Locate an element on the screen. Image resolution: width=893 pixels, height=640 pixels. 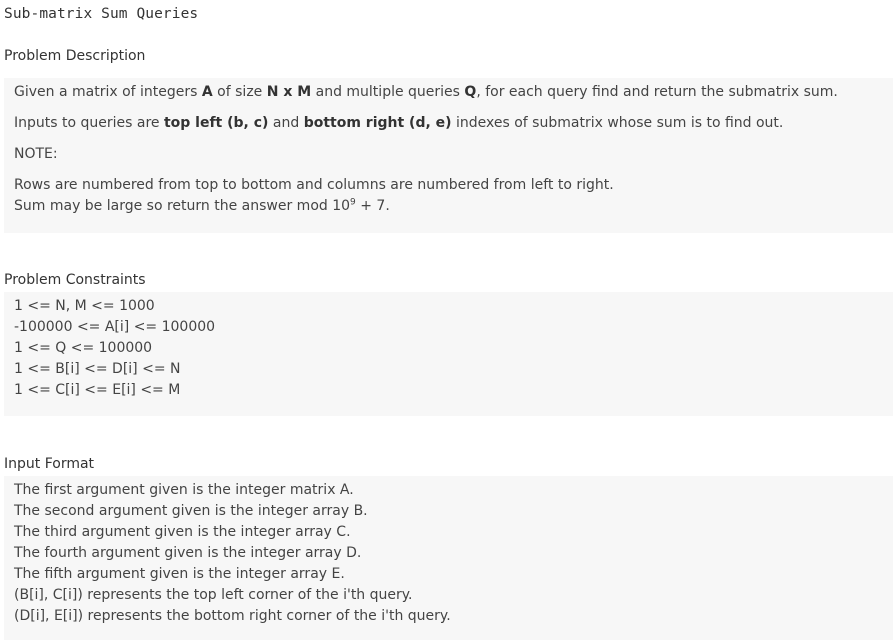
bold-text: Q is located at coordinates (470, 92).